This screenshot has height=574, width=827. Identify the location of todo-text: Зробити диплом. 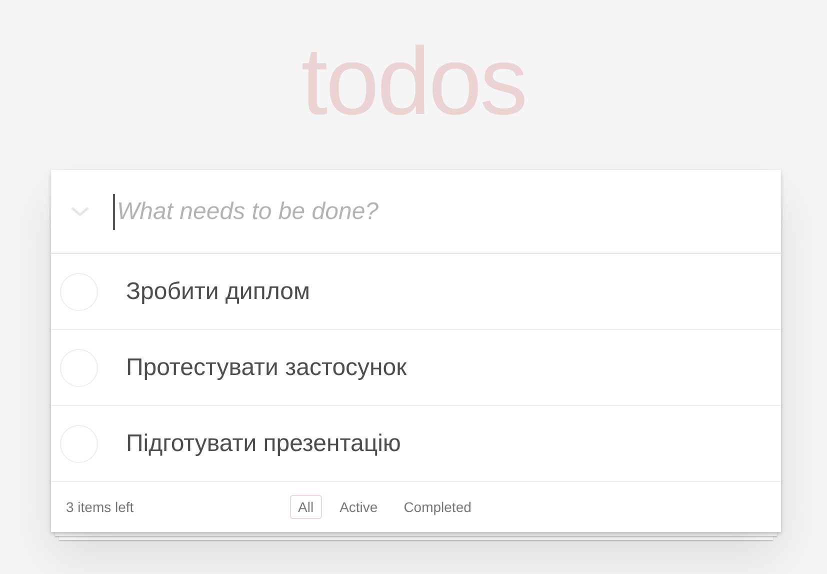
(218, 292).